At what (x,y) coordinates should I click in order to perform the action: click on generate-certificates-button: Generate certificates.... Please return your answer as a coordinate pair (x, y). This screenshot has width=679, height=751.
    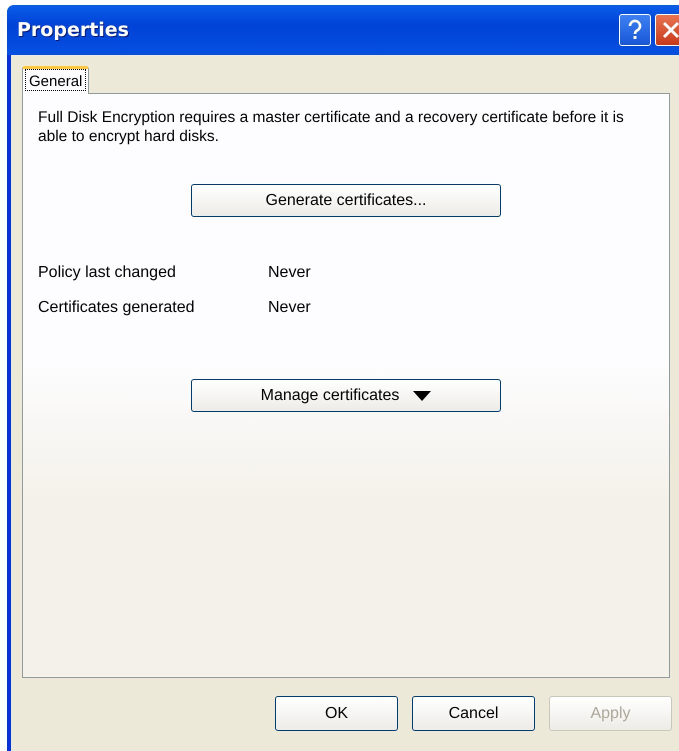
    Looking at the image, I should click on (346, 200).